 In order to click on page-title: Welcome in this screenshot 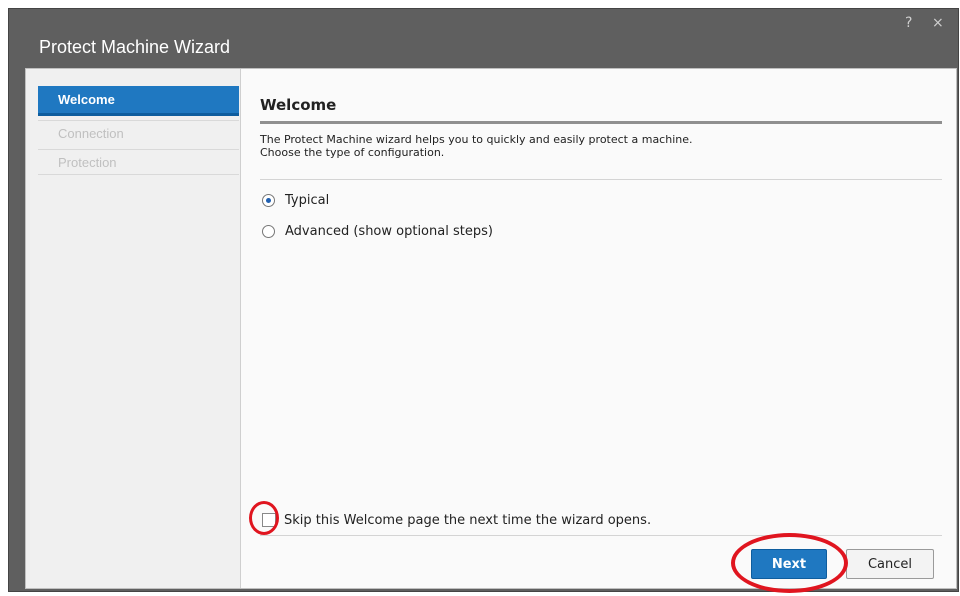, I will do `click(298, 105)`.